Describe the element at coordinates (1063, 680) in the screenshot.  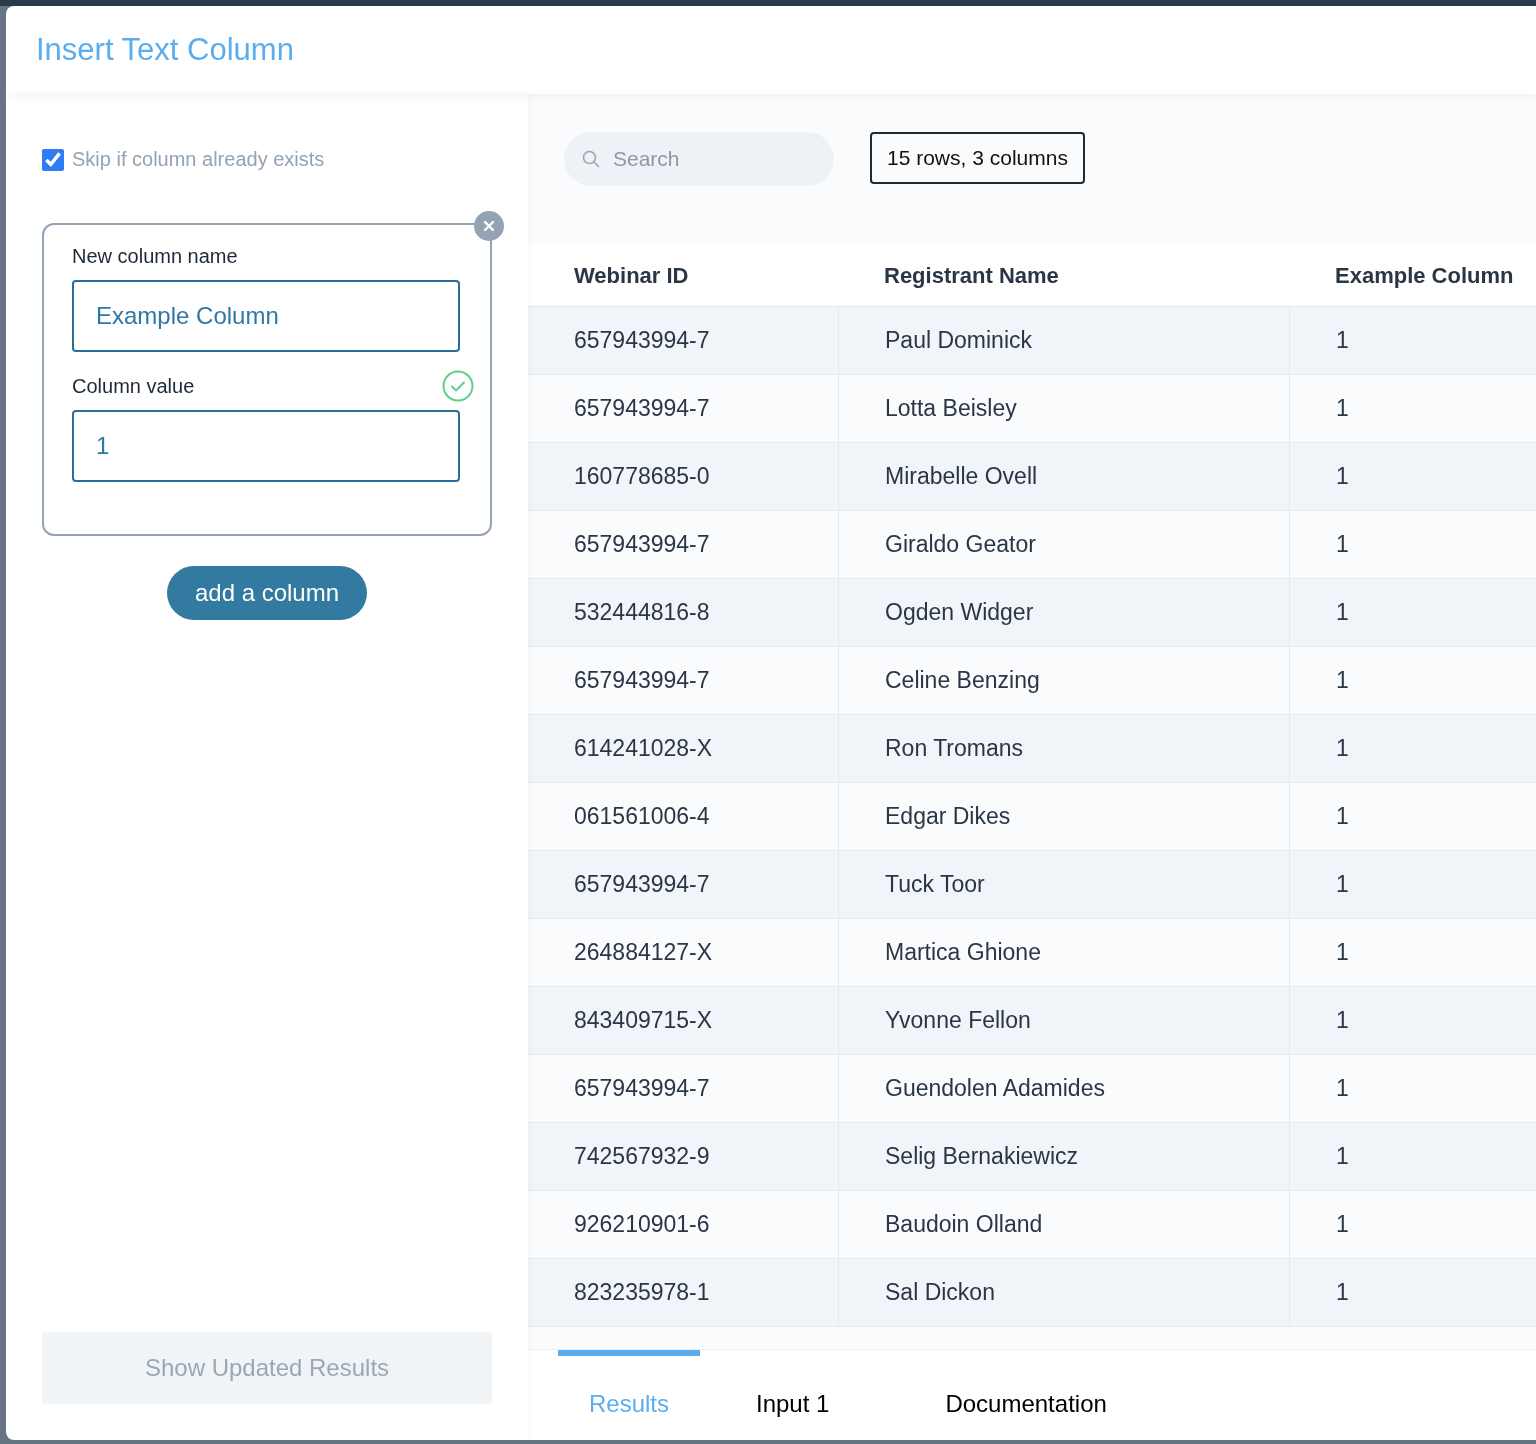
I see `table-cell: Celine Benzing` at that location.